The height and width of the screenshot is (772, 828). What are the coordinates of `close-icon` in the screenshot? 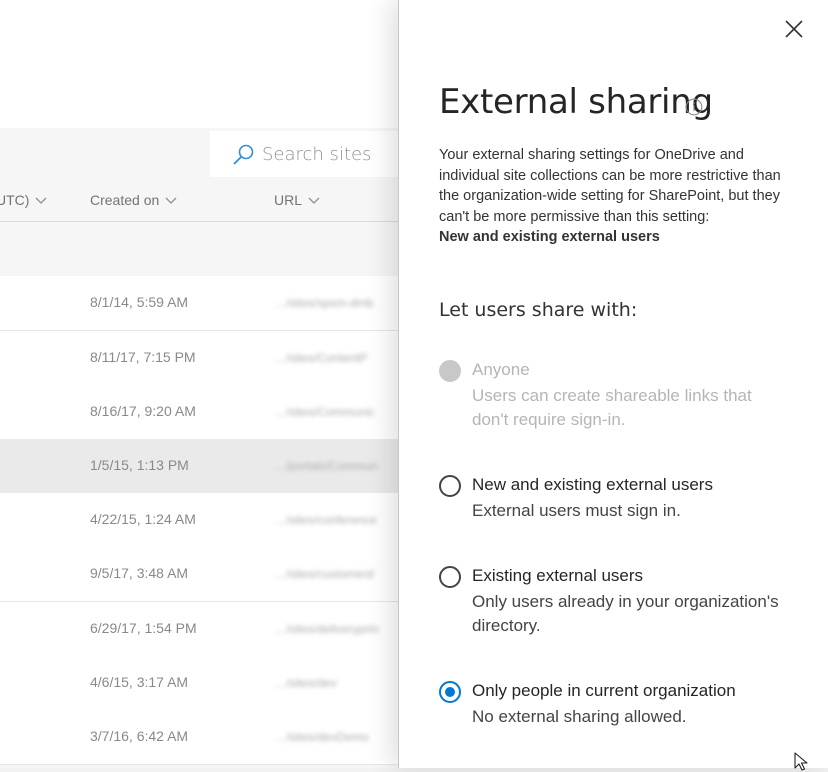 It's located at (794, 29).